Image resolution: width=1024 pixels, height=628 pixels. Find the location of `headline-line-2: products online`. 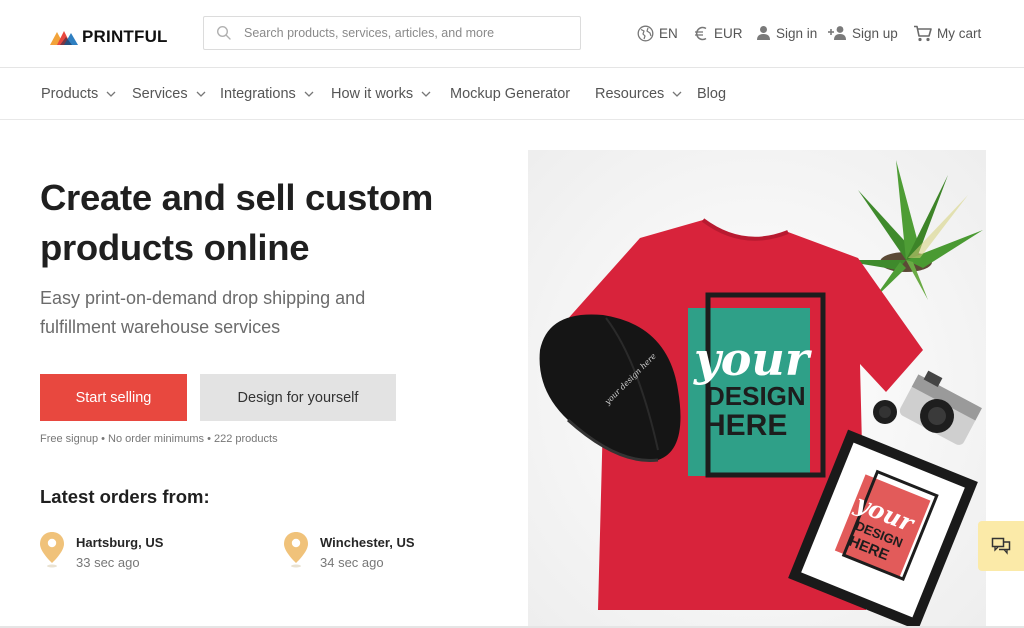

headline-line-2: products online is located at coordinates (175, 247).